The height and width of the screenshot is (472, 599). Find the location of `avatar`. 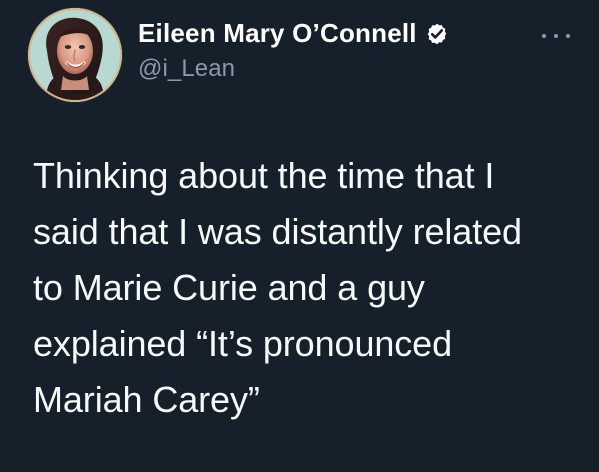

avatar is located at coordinates (75, 55).